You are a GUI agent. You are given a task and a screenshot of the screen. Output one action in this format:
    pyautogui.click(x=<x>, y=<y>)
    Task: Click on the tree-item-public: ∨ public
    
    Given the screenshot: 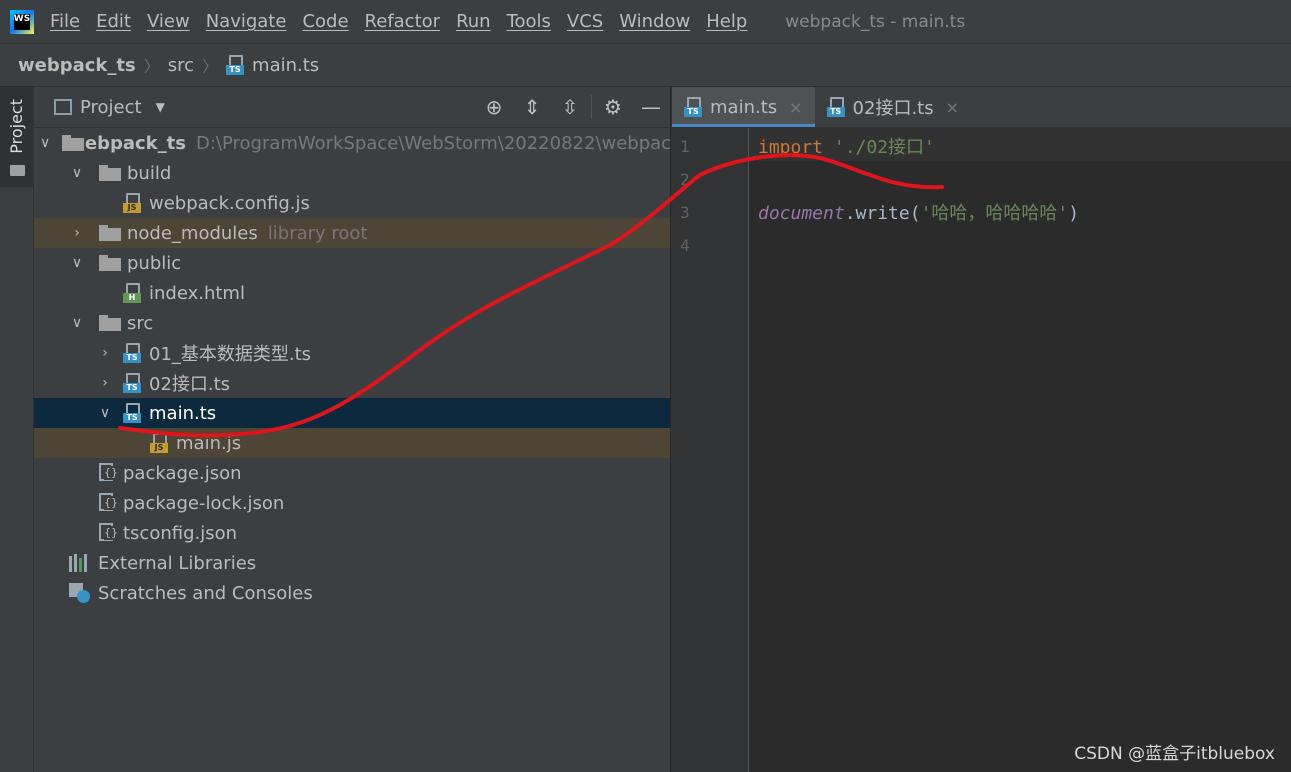 What is the action you would take?
    pyautogui.click(x=352, y=263)
    